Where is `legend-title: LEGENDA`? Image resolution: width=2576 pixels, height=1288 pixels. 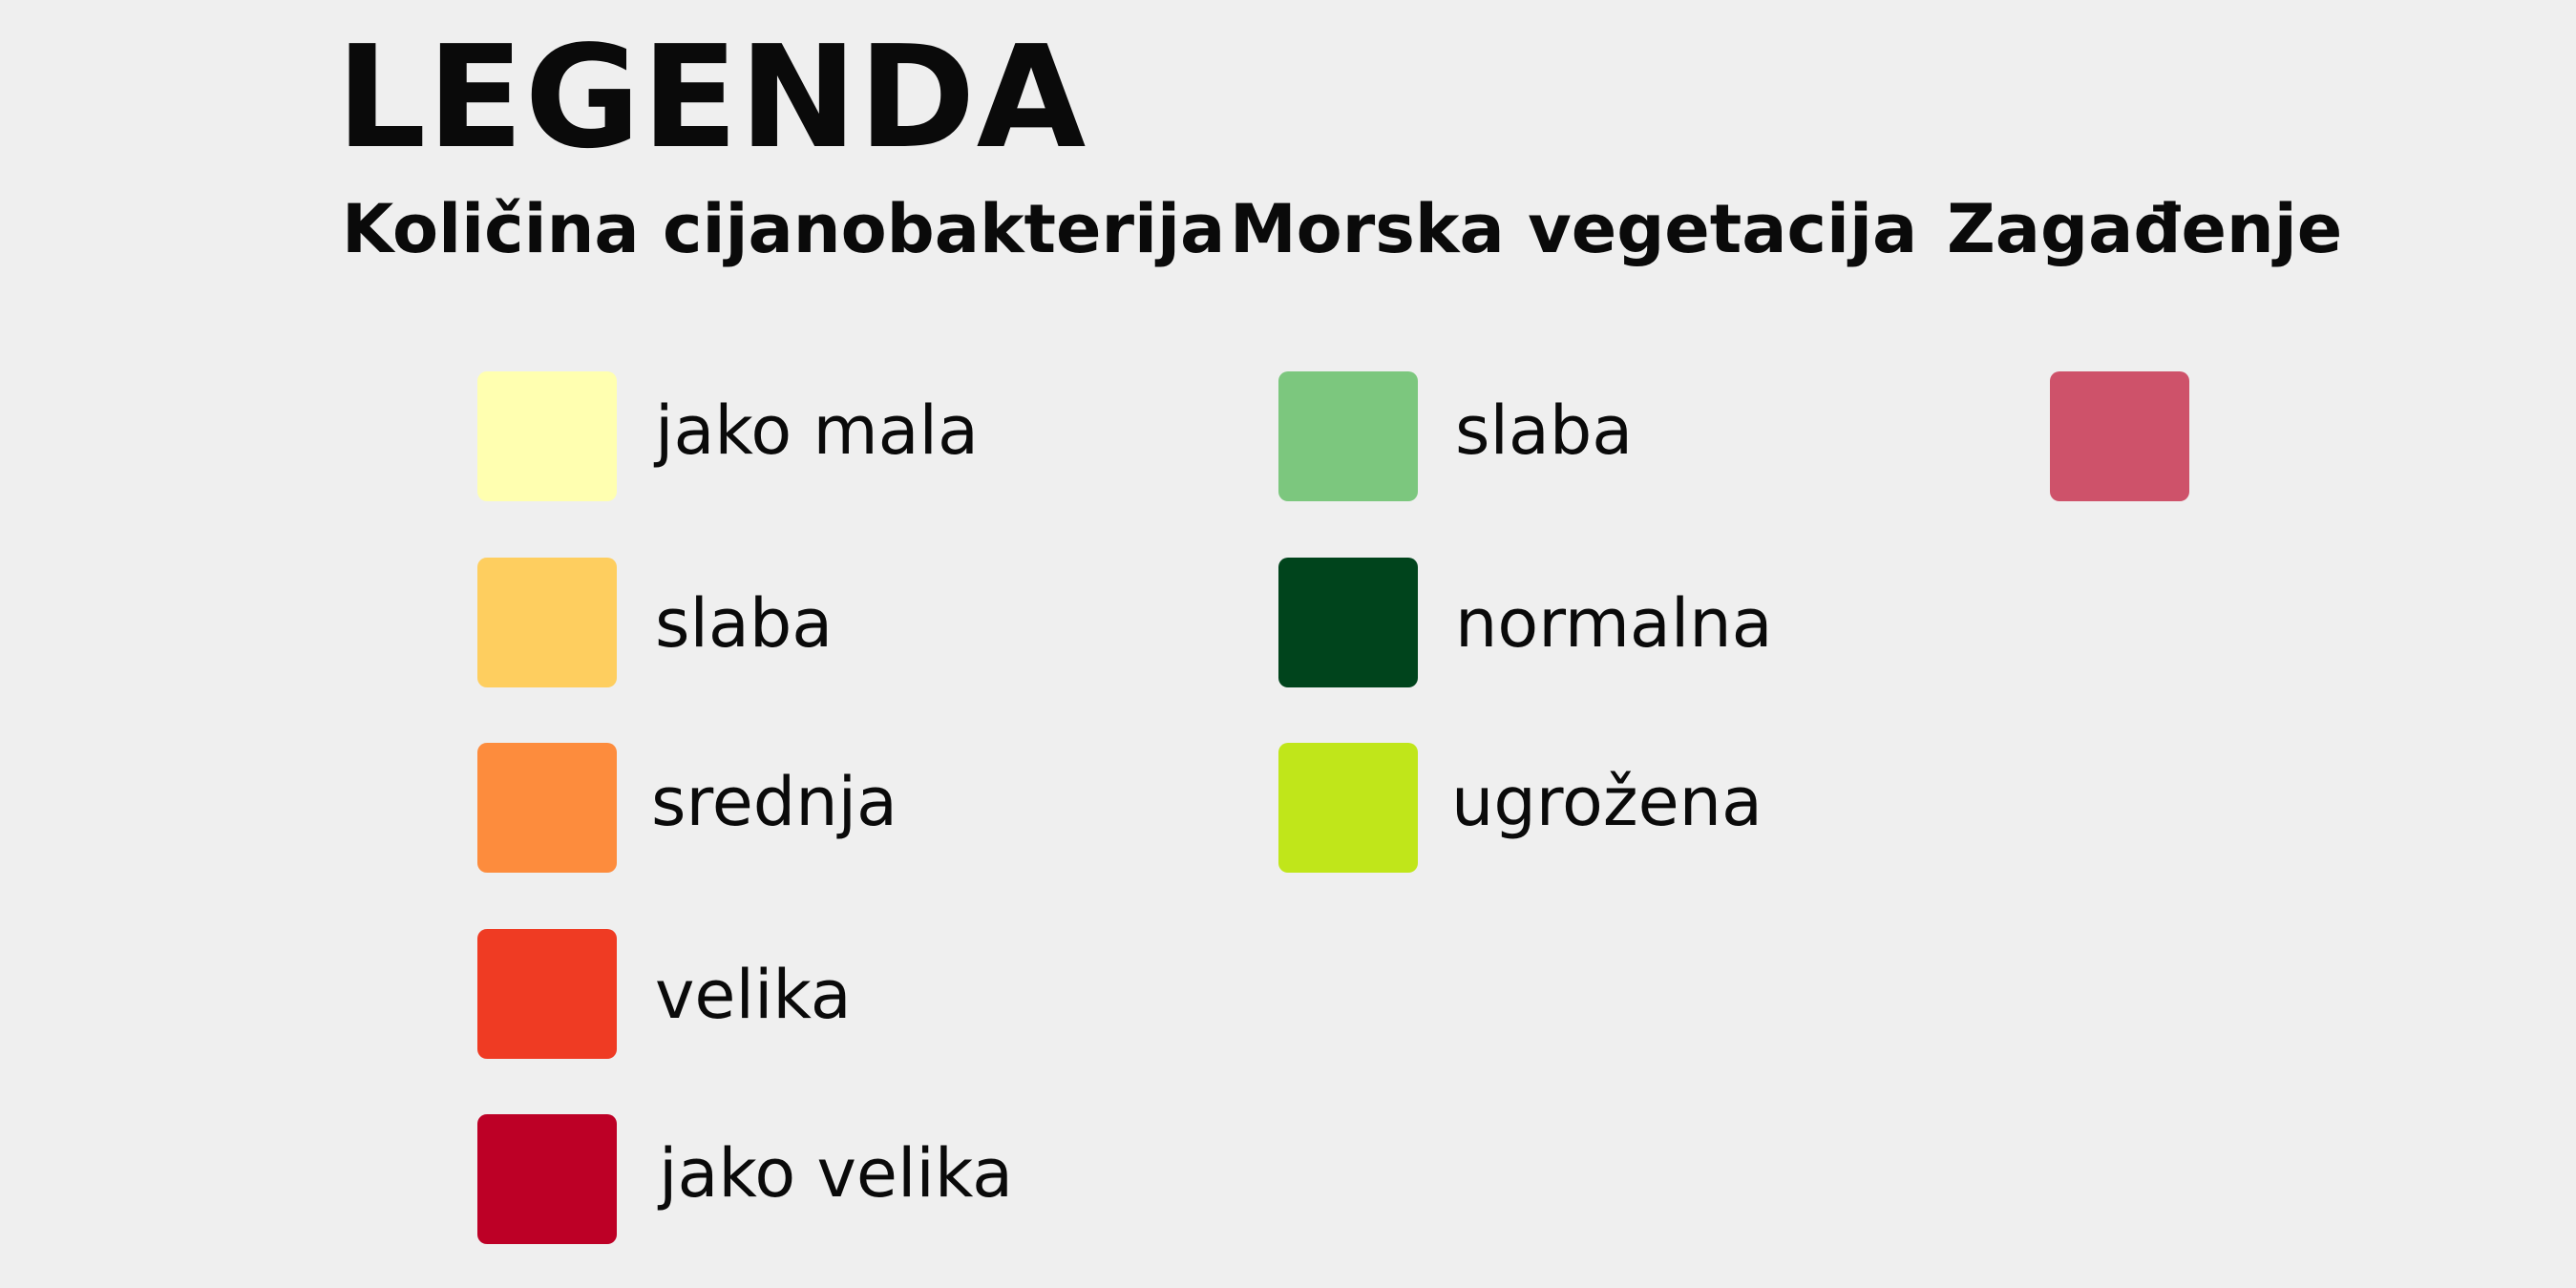 legend-title: LEGENDA is located at coordinates (711, 97).